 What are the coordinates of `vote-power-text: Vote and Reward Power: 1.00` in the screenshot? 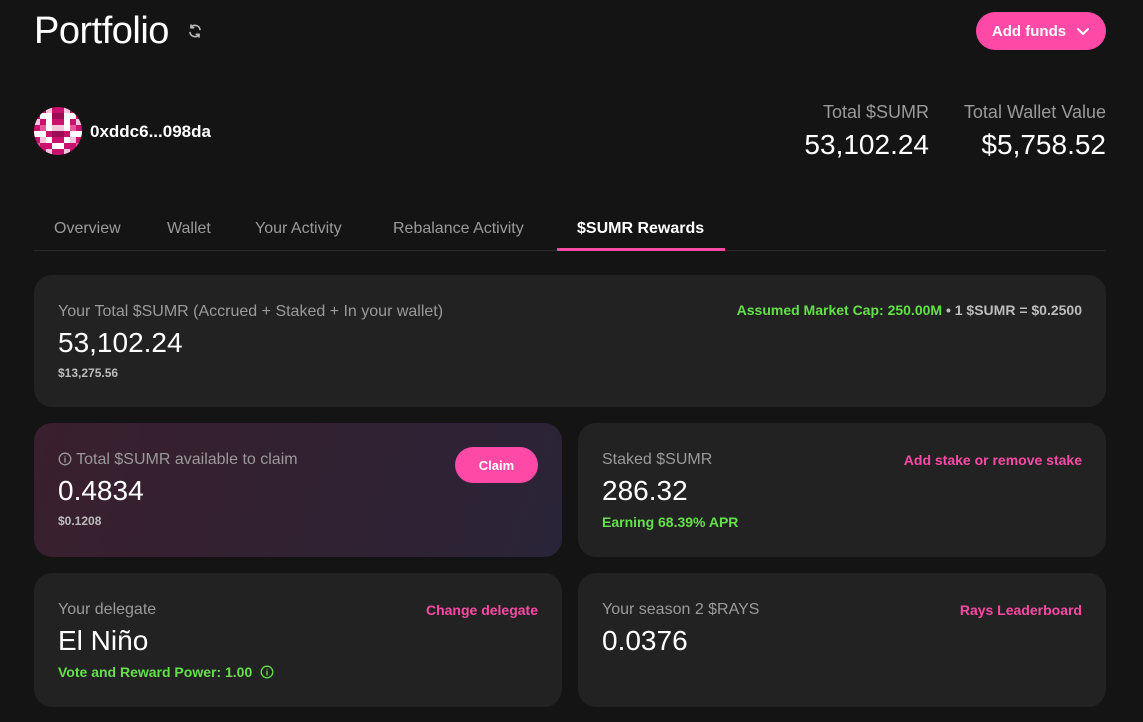 It's located at (155, 672).